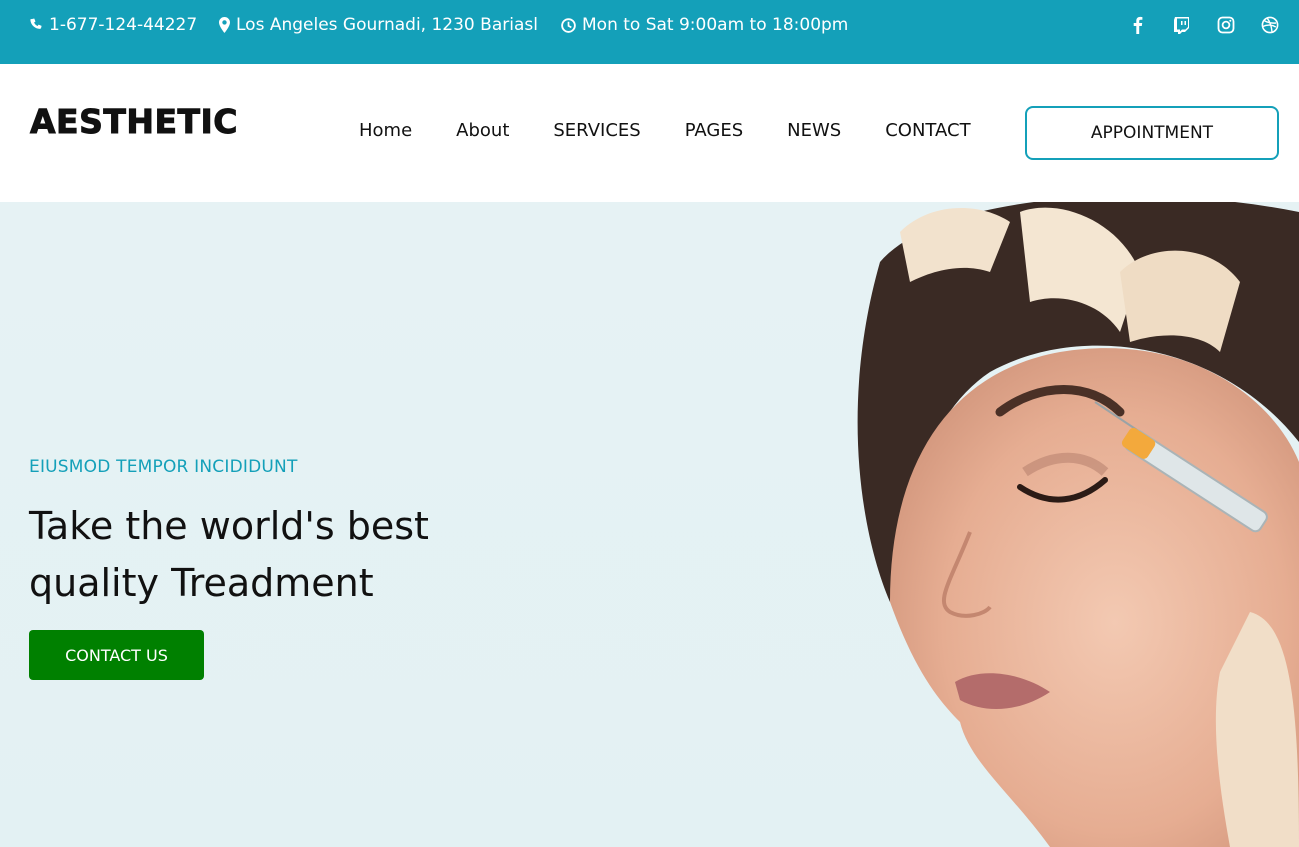  What do you see at coordinates (116, 655) in the screenshot?
I see `contact-us-button: CONTACT US` at bounding box center [116, 655].